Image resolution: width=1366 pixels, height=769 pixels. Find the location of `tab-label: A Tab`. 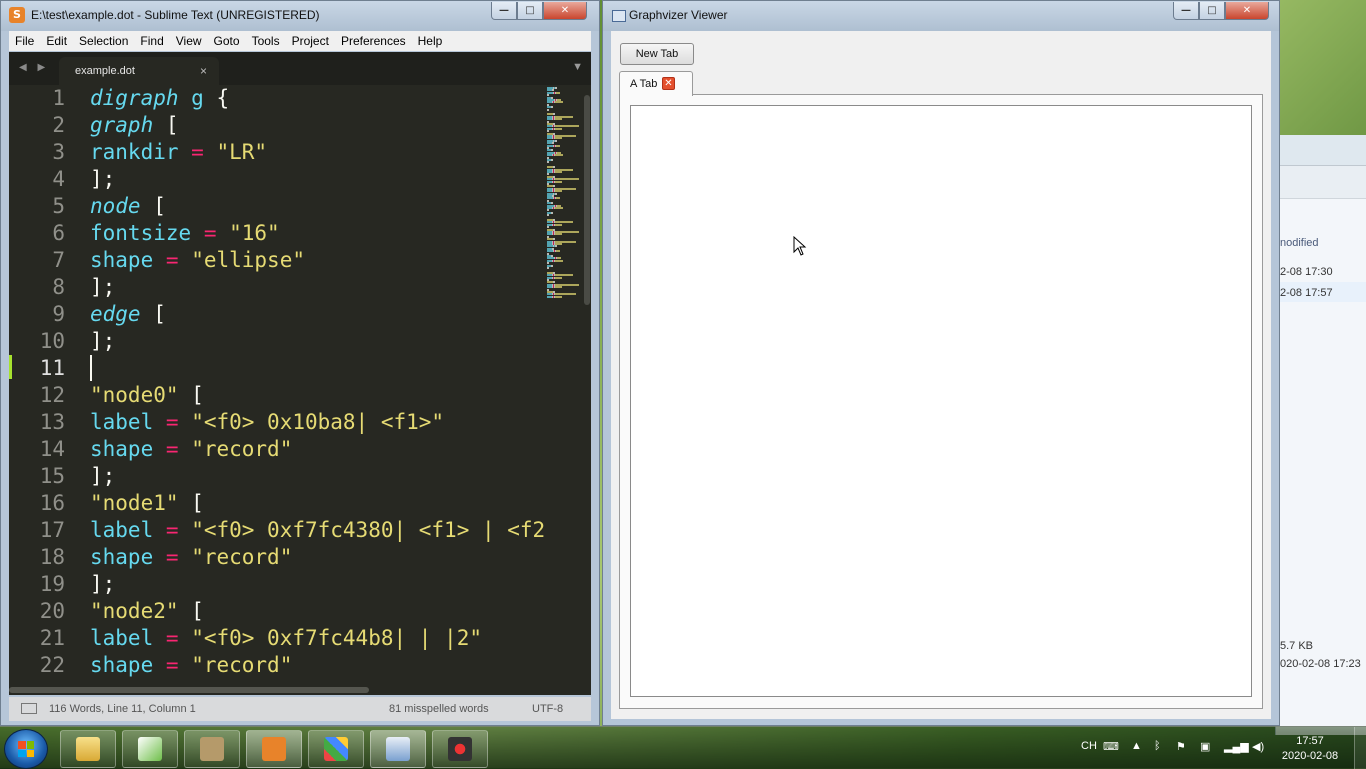

tab-label: A Tab is located at coordinates (644, 84).